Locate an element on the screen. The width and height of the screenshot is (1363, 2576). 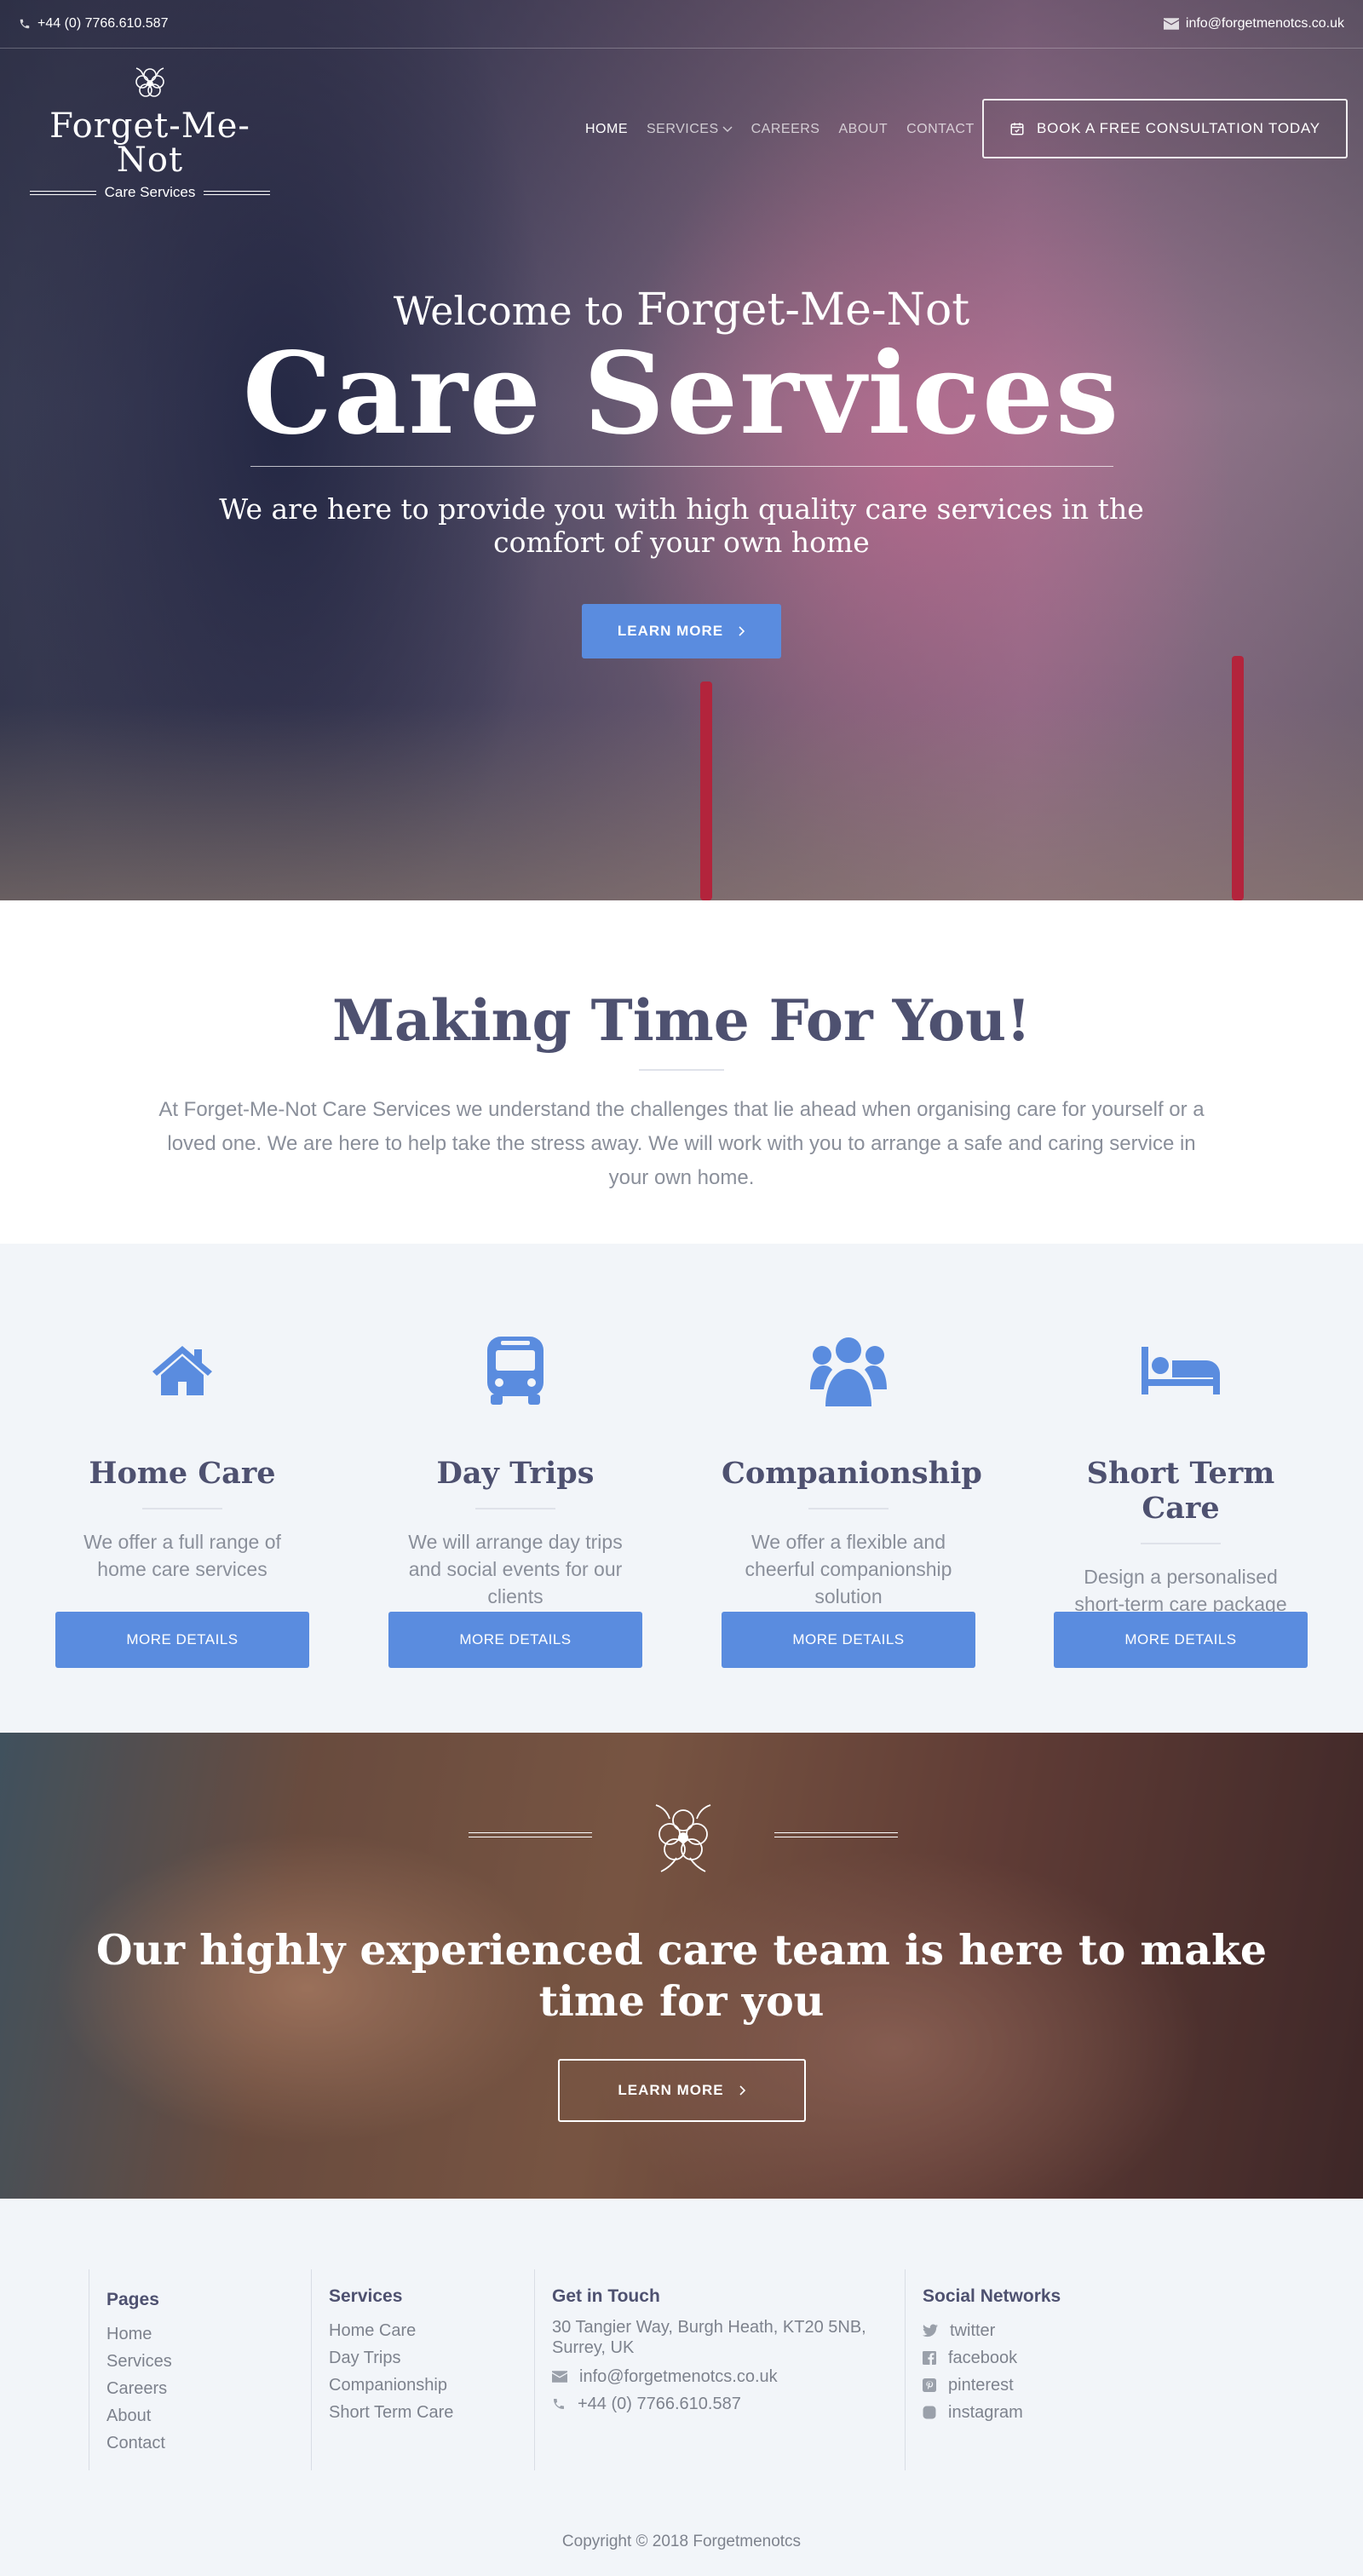
footer-email-row: info@forgetmenotcs.co.uk is located at coordinates (729, 2376).